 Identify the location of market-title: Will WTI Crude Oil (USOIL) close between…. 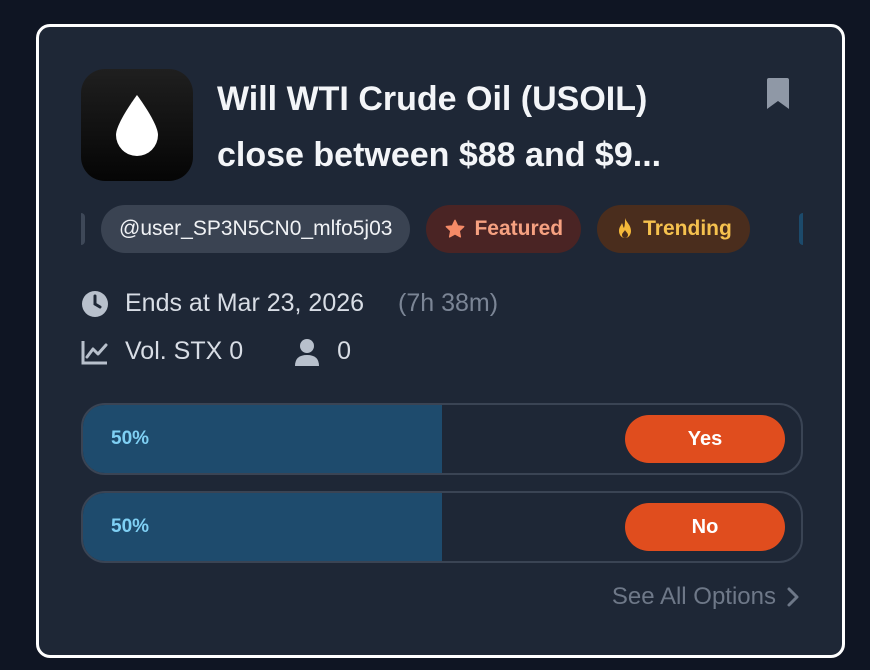
(477, 127).